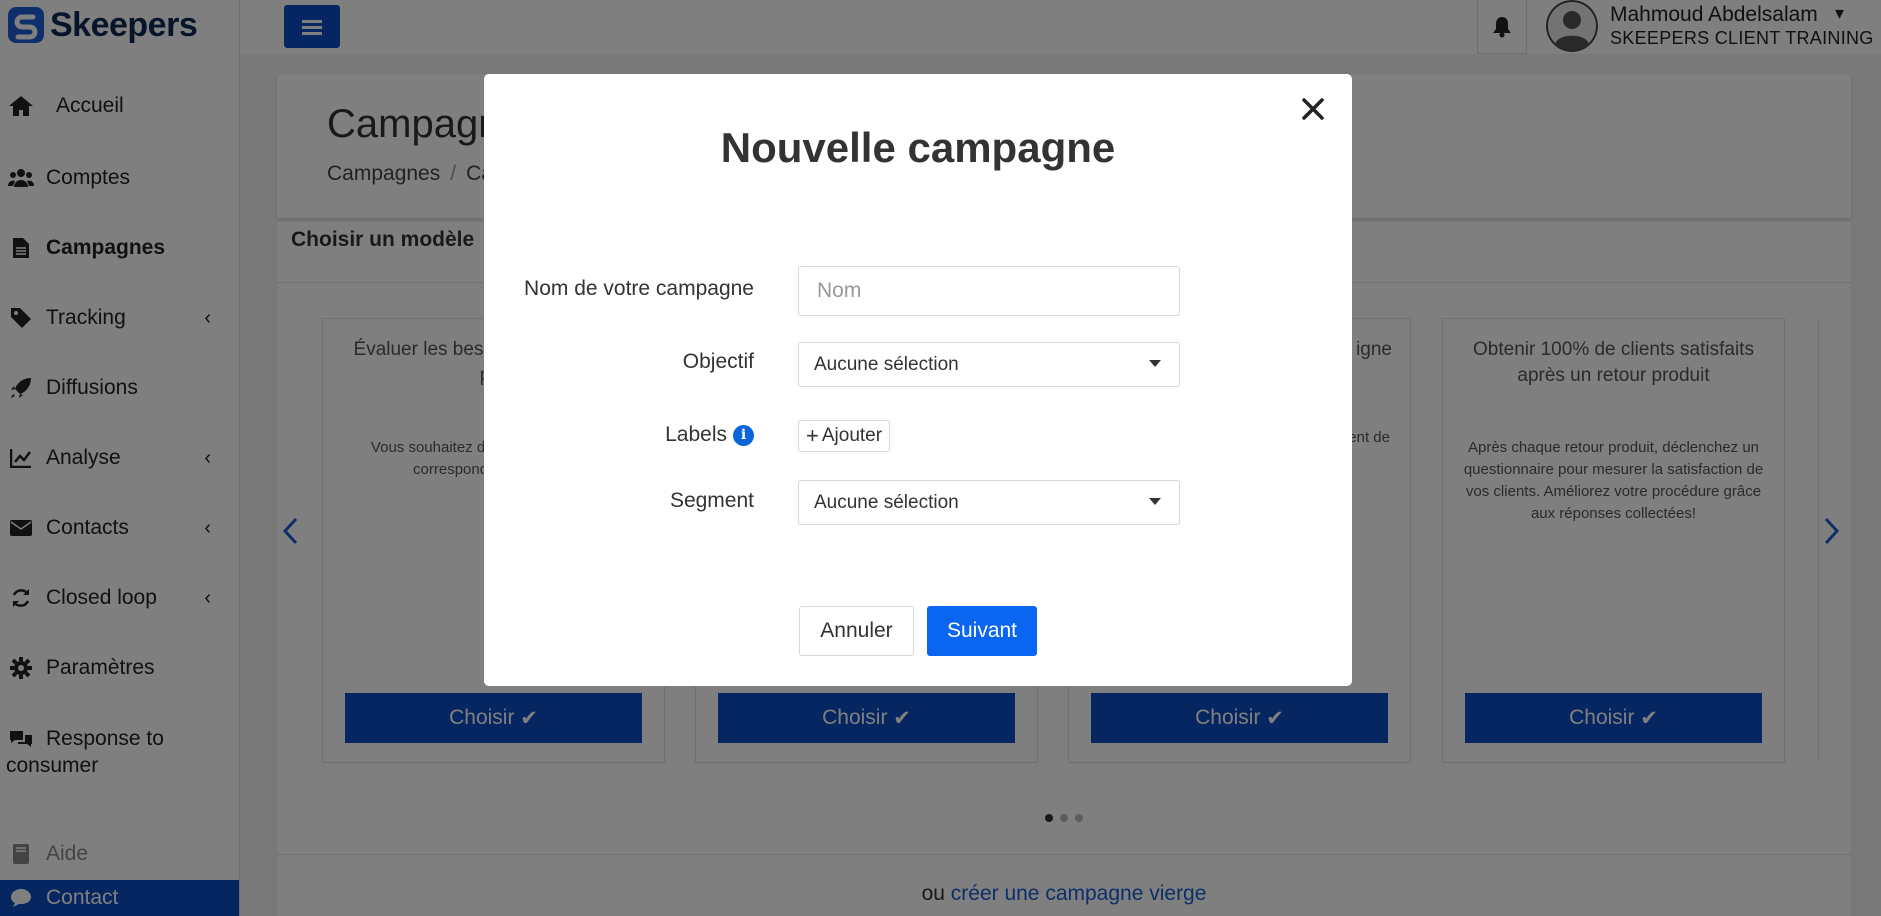  I want to click on campaign-name-input: Nom, so click(989, 291).